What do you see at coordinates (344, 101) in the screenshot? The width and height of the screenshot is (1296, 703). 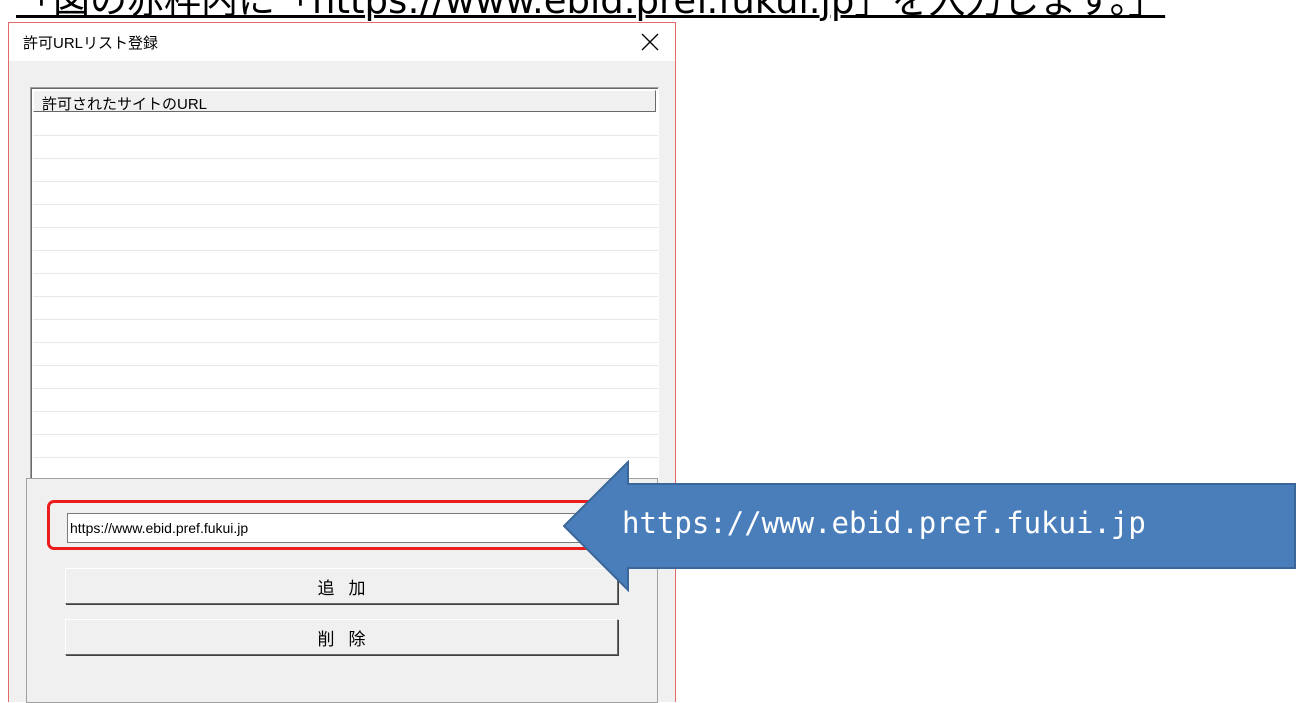 I see `list-column-header: 許可されたサイトのURL` at bounding box center [344, 101].